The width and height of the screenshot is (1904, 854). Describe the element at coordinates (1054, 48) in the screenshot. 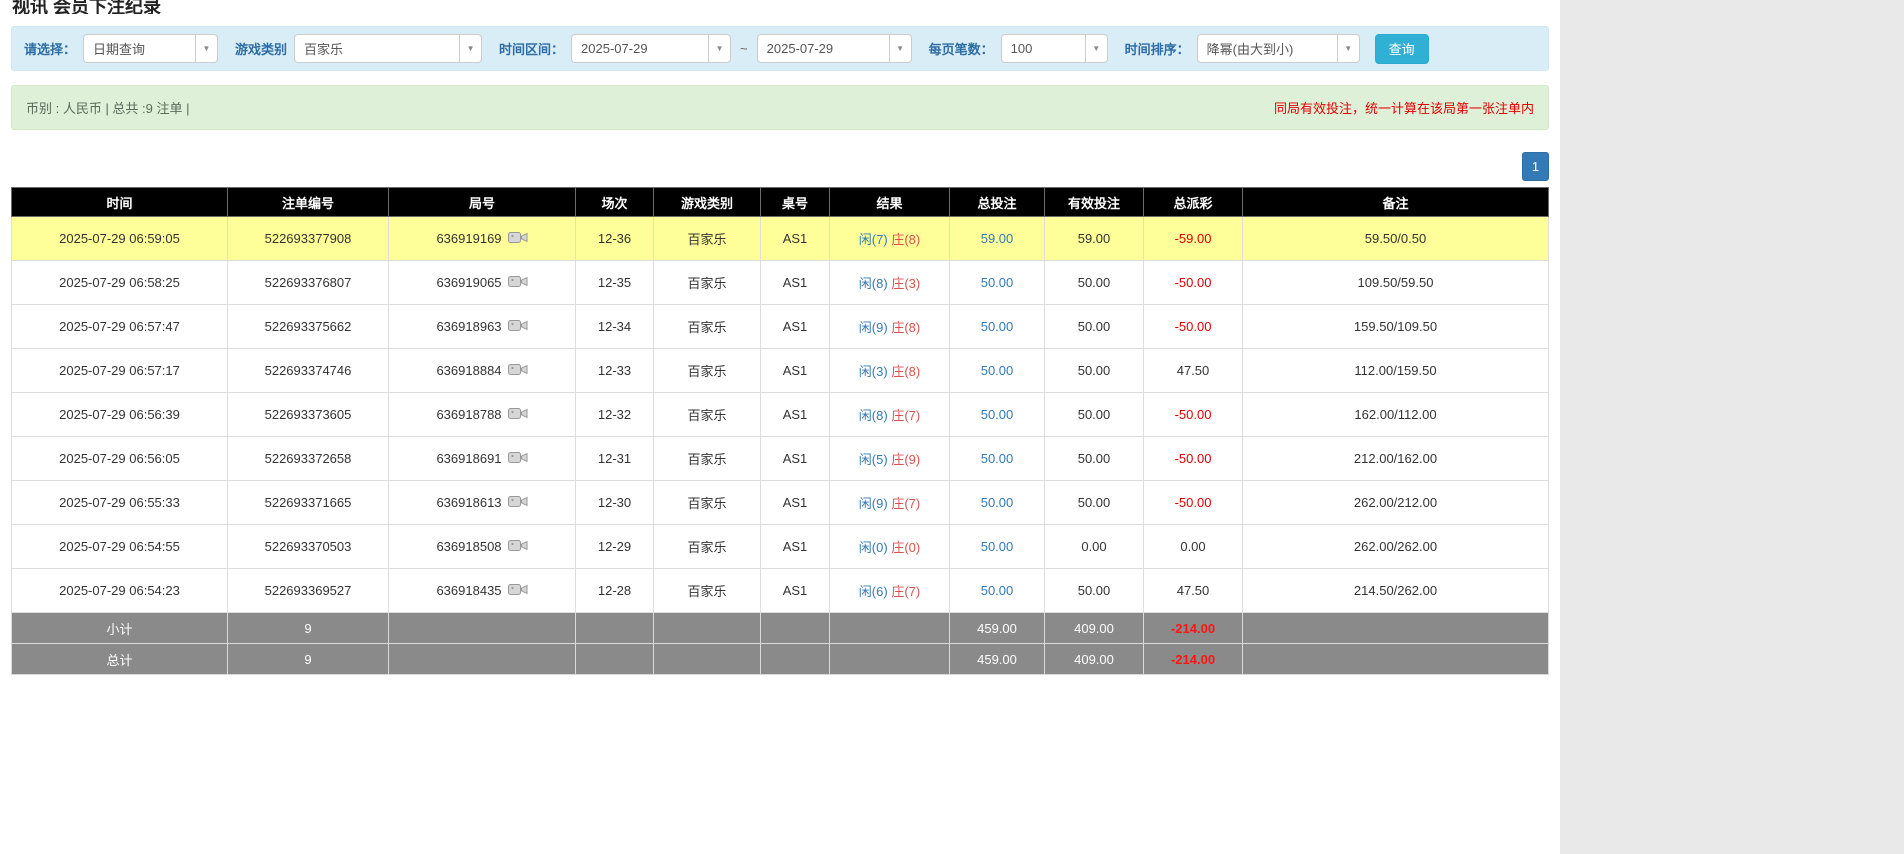

I see `per-page-select: 100 ▼` at that location.